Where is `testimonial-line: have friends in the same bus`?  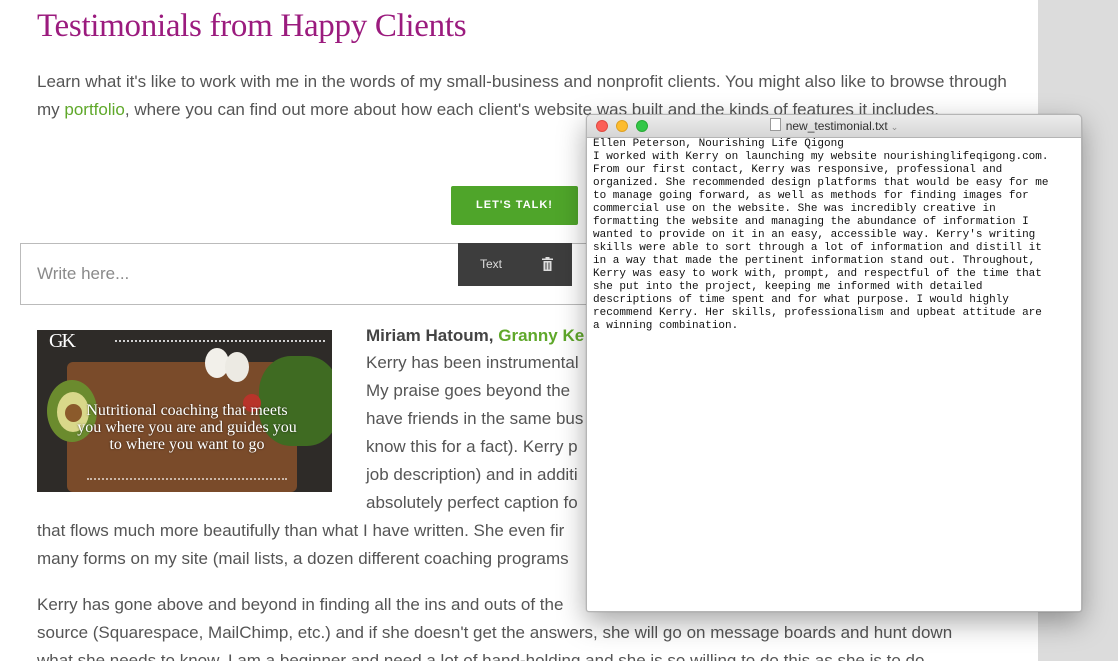
testimonial-line: have friends in the same bus is located at coordinates (475, 418).